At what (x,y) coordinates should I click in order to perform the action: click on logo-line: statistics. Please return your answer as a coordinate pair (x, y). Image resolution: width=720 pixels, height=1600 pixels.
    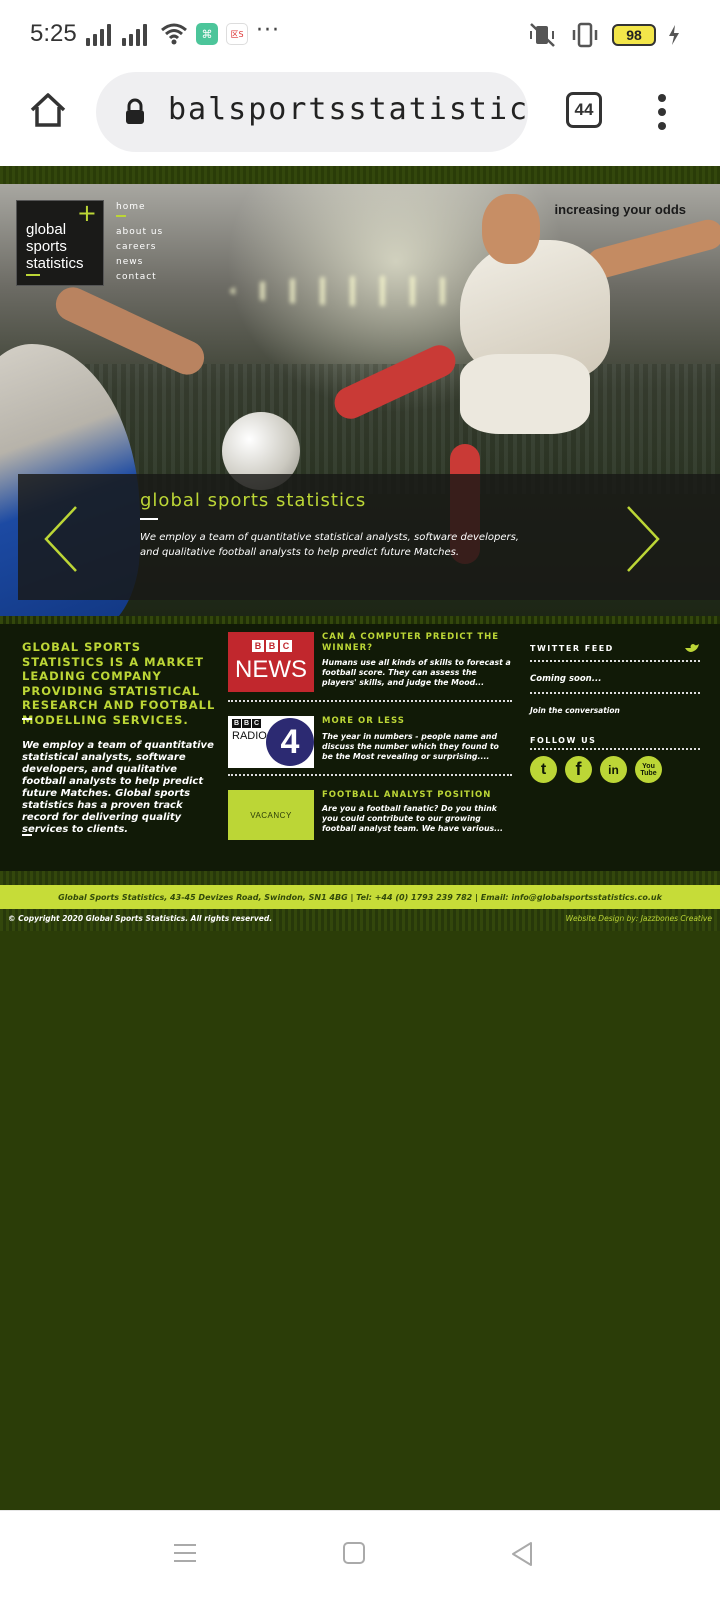
    Looking at the image, I should click on (55, 263).